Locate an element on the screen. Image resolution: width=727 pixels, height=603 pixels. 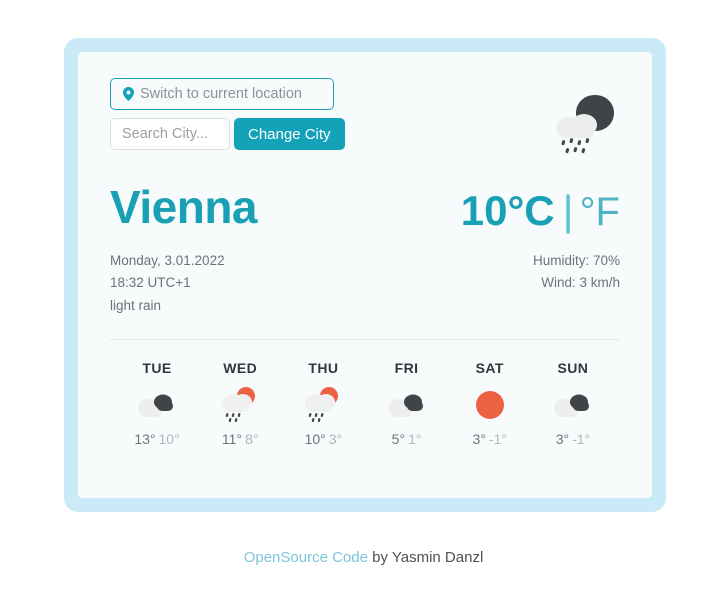
temperature-block: 10°C | °F is located at coordinates (540, 209).